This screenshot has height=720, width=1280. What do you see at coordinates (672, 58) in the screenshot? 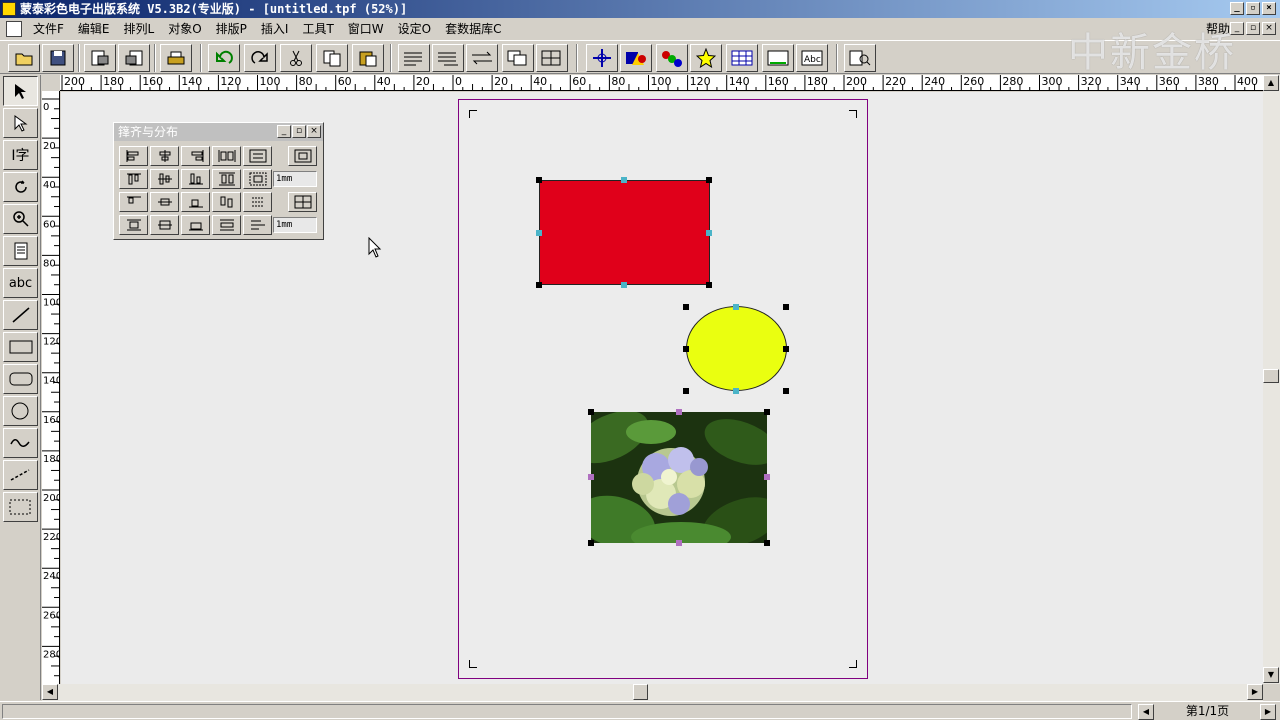
I see `color-palette-icon` at bounding box center [672, 58].